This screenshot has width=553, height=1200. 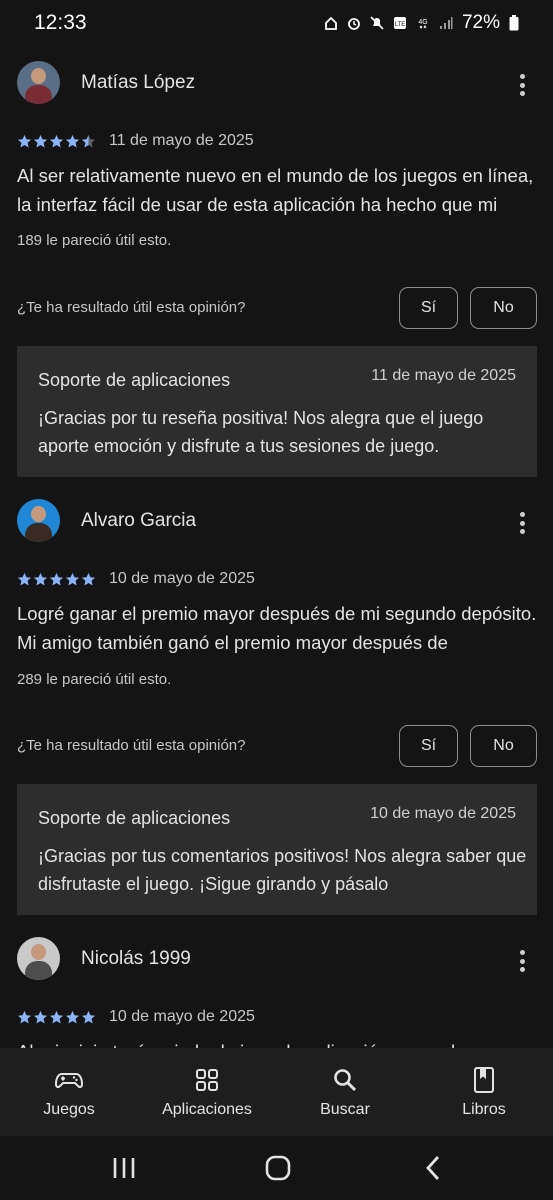 What do you see at coordinates (276, 23) in the screenshot?
I see `status-bar: 12:33 LTE 4G 72%` at bounding box center [276, 23].